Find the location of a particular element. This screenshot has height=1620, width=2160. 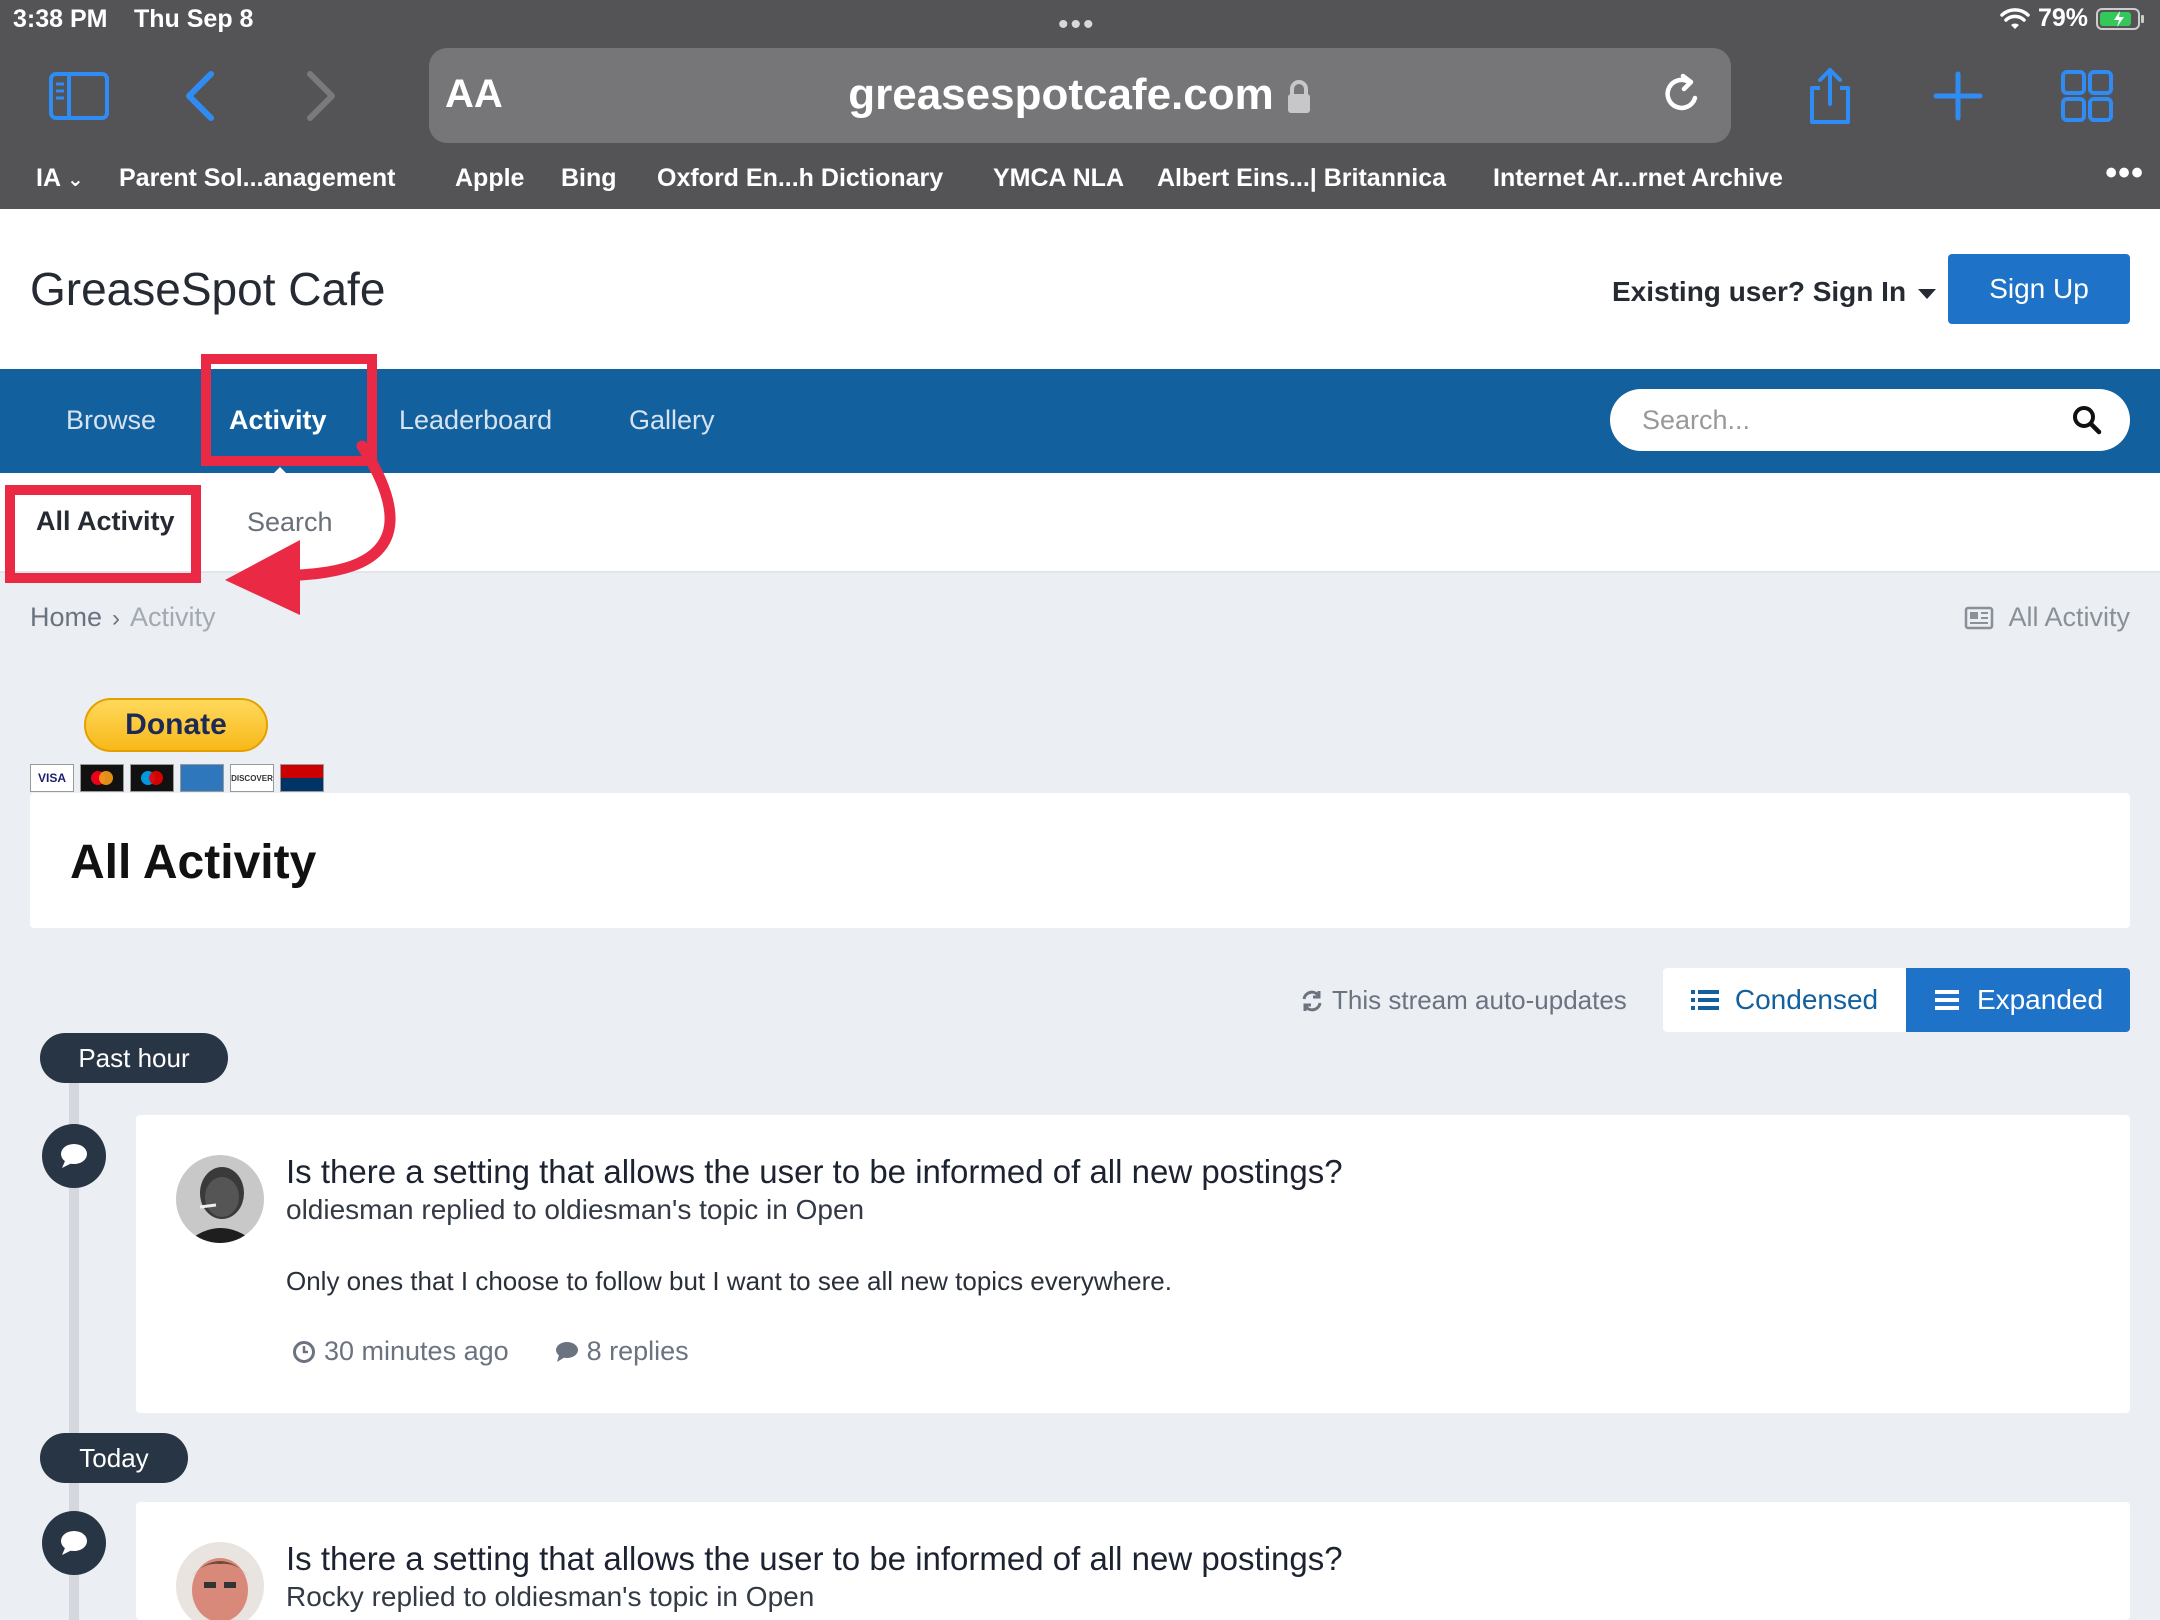

expanded-view-button: Expanded is located at coordinates (2018, 1000).